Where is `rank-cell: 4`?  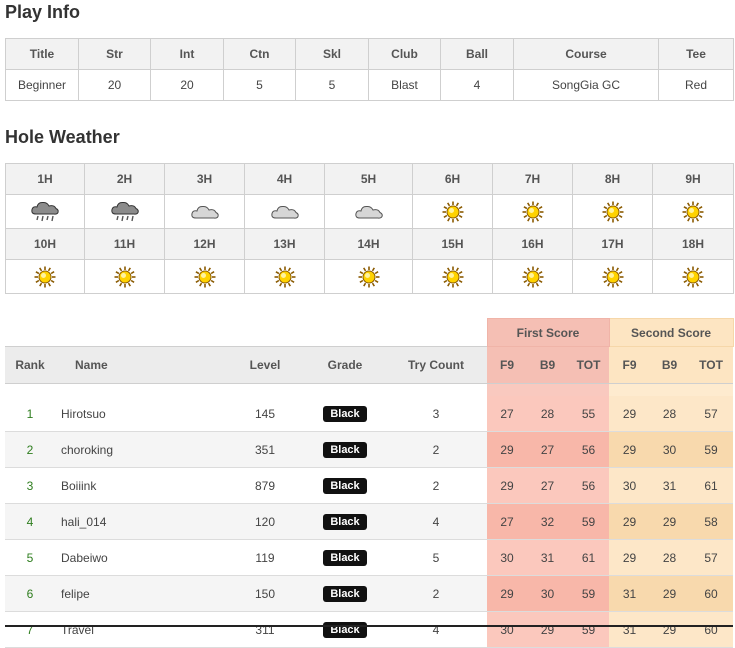
rank-cell: 4 is located at coordinates (30, 521).